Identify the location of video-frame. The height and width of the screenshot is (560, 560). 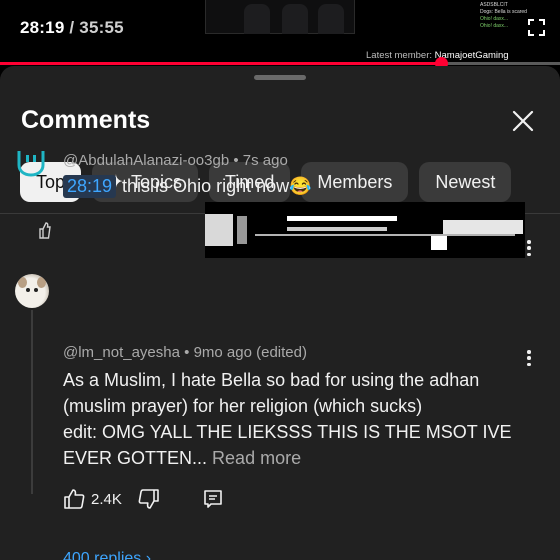
(280, 17).